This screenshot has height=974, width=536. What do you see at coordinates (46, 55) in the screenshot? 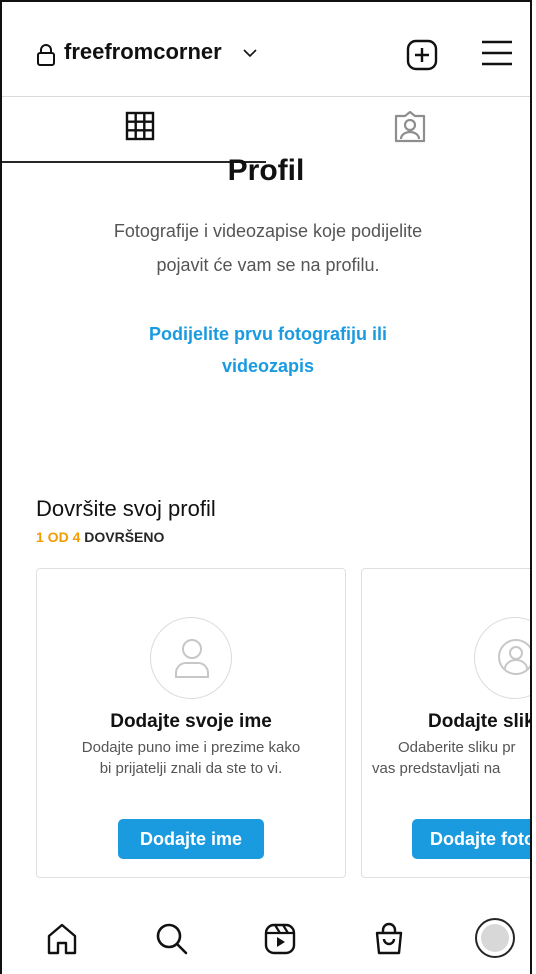
I see `lock-icon` at bounding box center [46, 55].